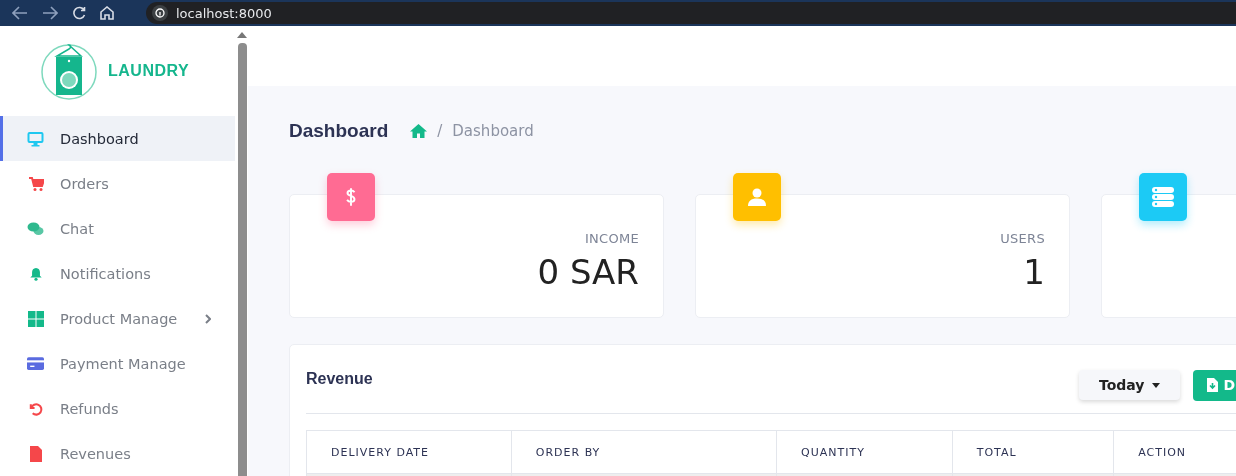 This screenshot has height=476, width=1236. What do you see at coordinates (339, 131) in the screenshot?
I see `page-title: Dashboard` at bounding box center [339, 131].